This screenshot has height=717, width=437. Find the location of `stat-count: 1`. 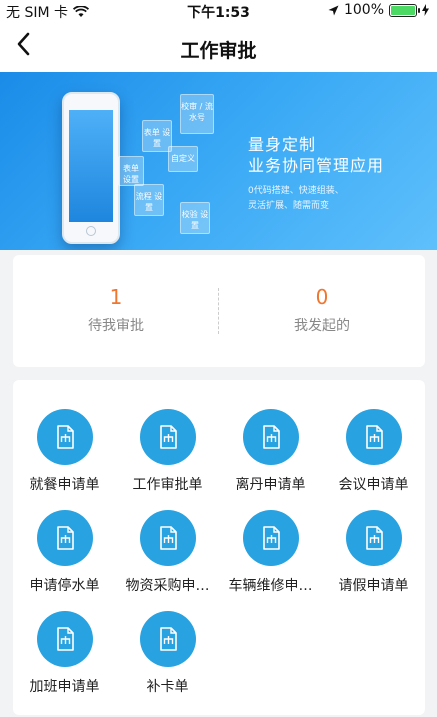

stat-count: 1 is located at coordinates (116, 297).